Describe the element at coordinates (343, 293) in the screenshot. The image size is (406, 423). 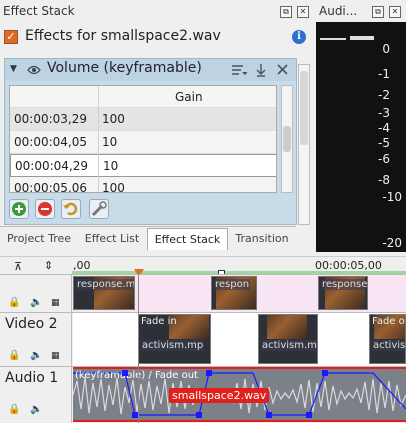
I see `video-clip: response` at that location.